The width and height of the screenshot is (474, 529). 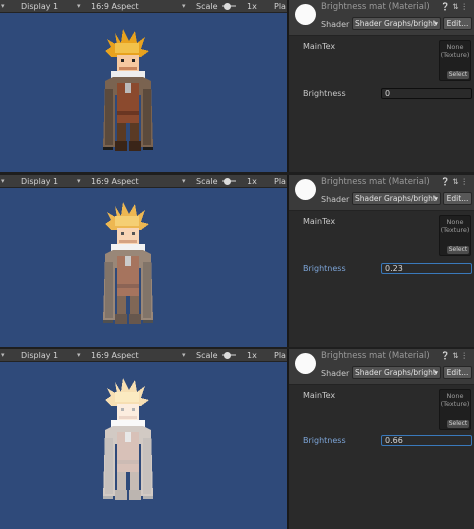 What do you see at coordinates (426, 93) in the screenshot?
I see `brightness-field: 0` at bounding box center [426, 93].